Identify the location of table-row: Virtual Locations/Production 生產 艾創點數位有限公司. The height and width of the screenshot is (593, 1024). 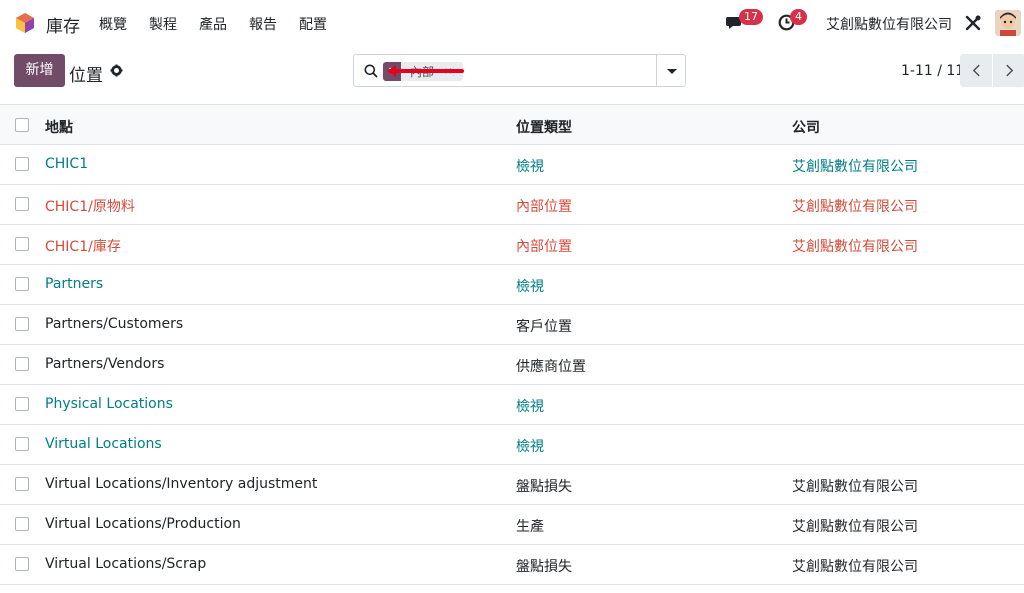
(512, 525).